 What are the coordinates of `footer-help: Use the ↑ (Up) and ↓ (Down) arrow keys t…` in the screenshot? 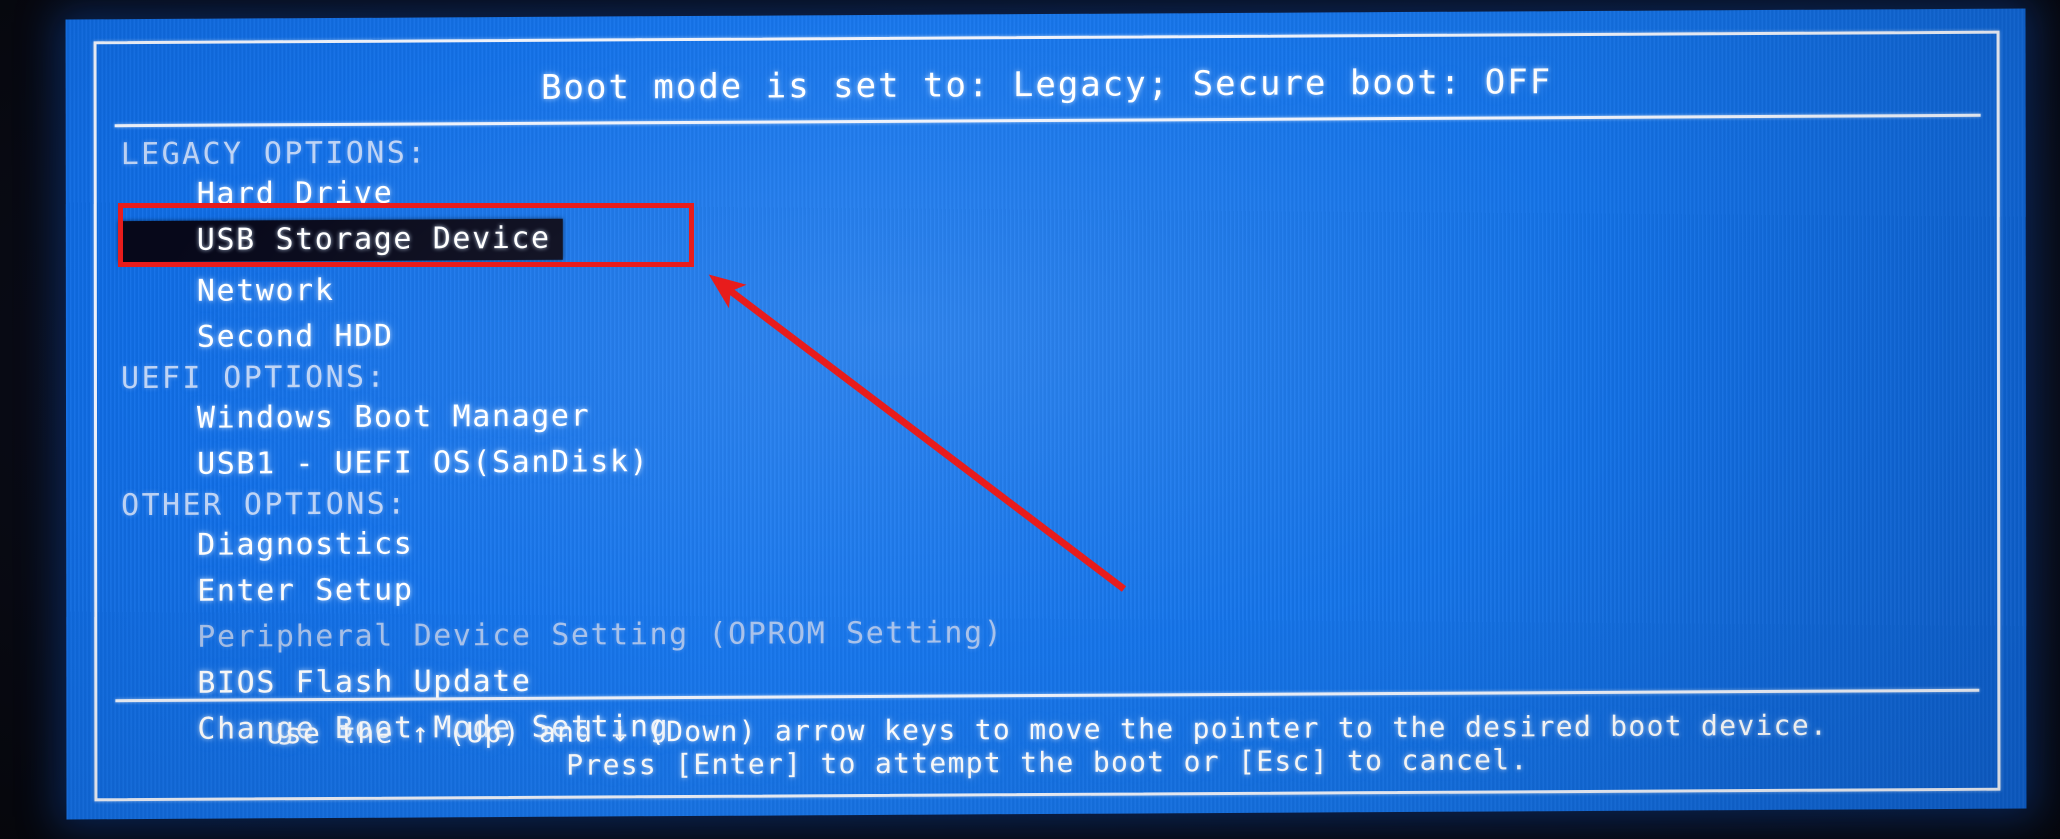 It's located at (1047, 746).